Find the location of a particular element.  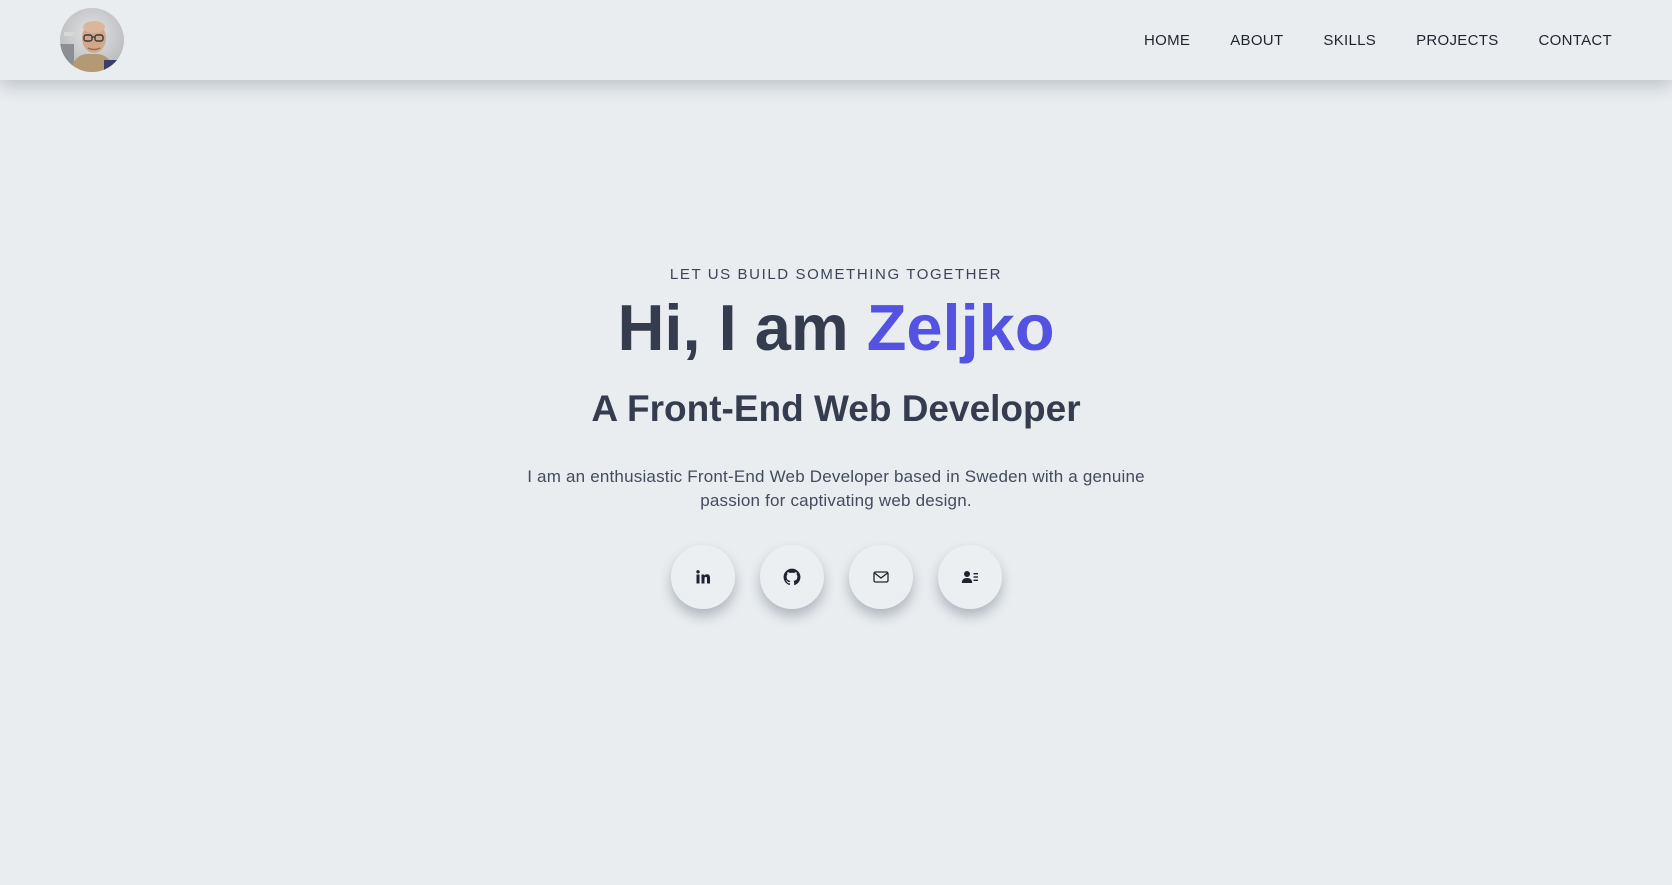

contact-card-button is located at coordinates (969, 577).